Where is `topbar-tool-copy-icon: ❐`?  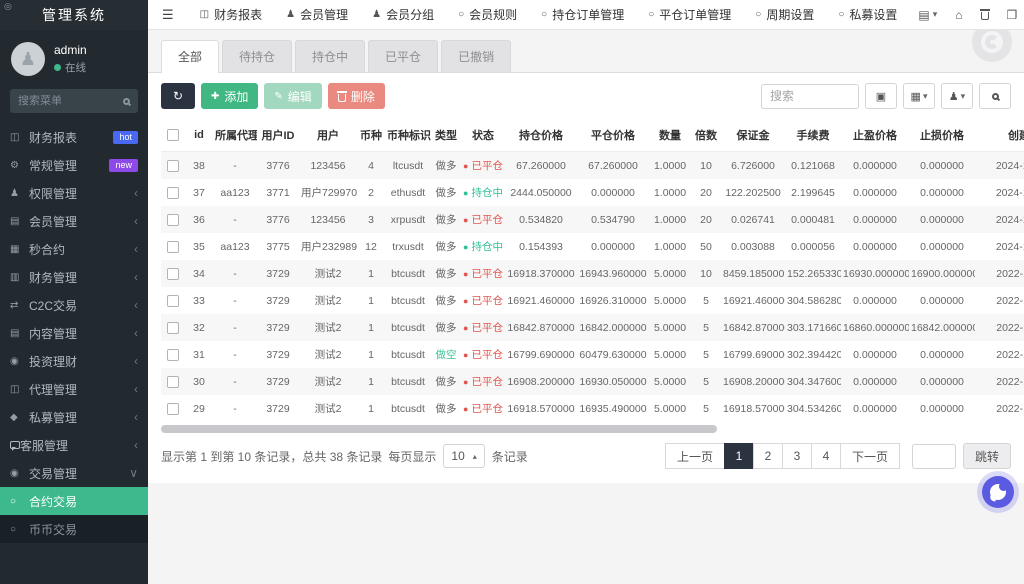
topbar-tool-copy-icon: ❐ is located at coordinates (1011, 15).